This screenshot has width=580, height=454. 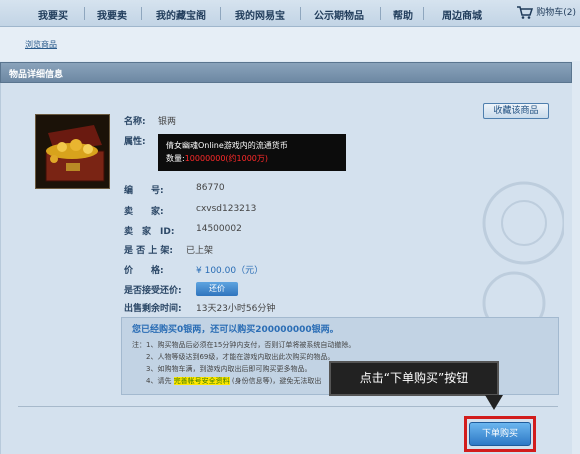 I want to click on nav-shop: 周边商城, so click(x=462, y=14).